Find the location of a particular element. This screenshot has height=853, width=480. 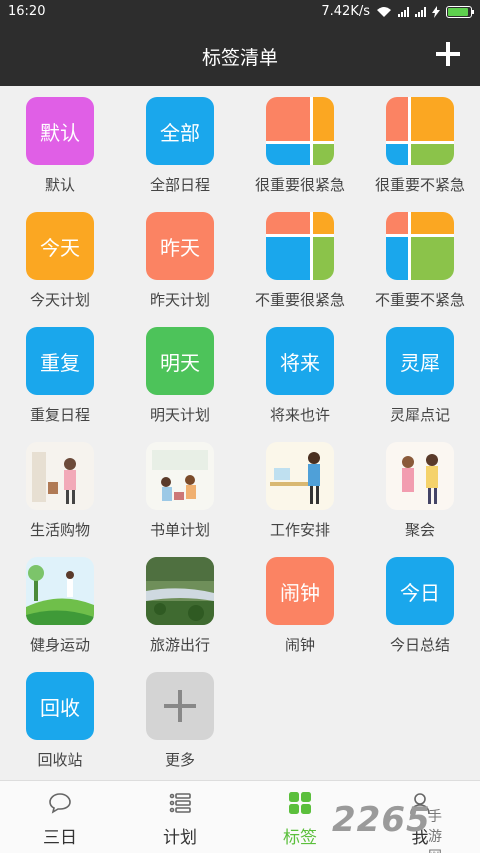

tab-1: 计划 is located at coordinates (180, 817).